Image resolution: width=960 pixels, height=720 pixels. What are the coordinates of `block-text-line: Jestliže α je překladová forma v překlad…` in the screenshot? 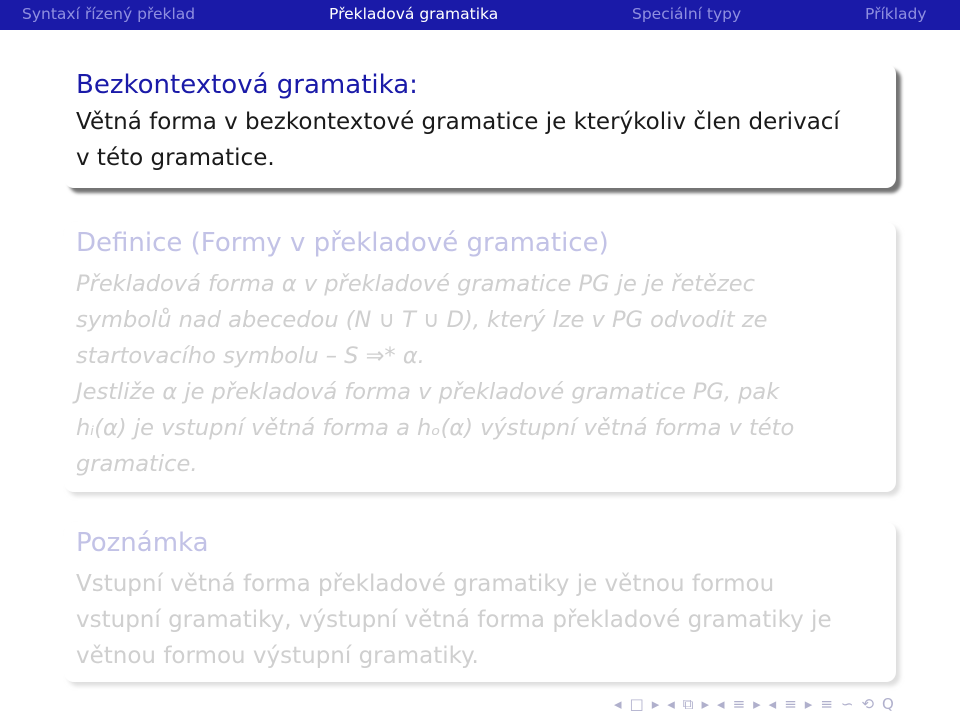 It's located at (428, 392).